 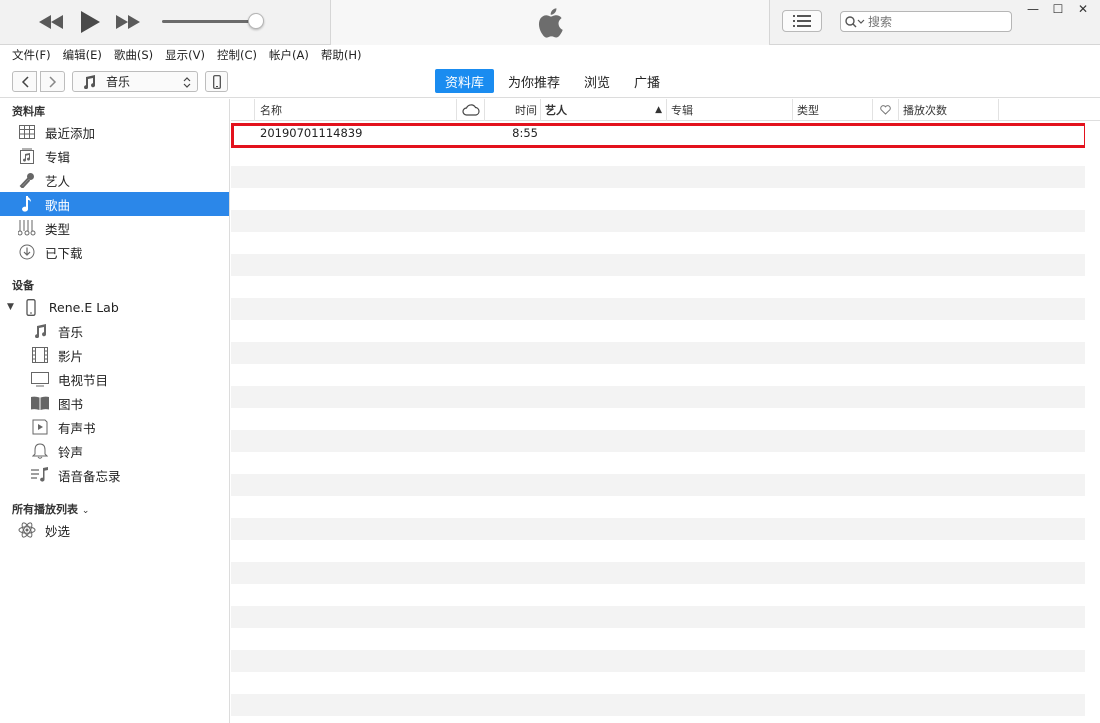 I want to click on play-button, so click(x=90, y=22).